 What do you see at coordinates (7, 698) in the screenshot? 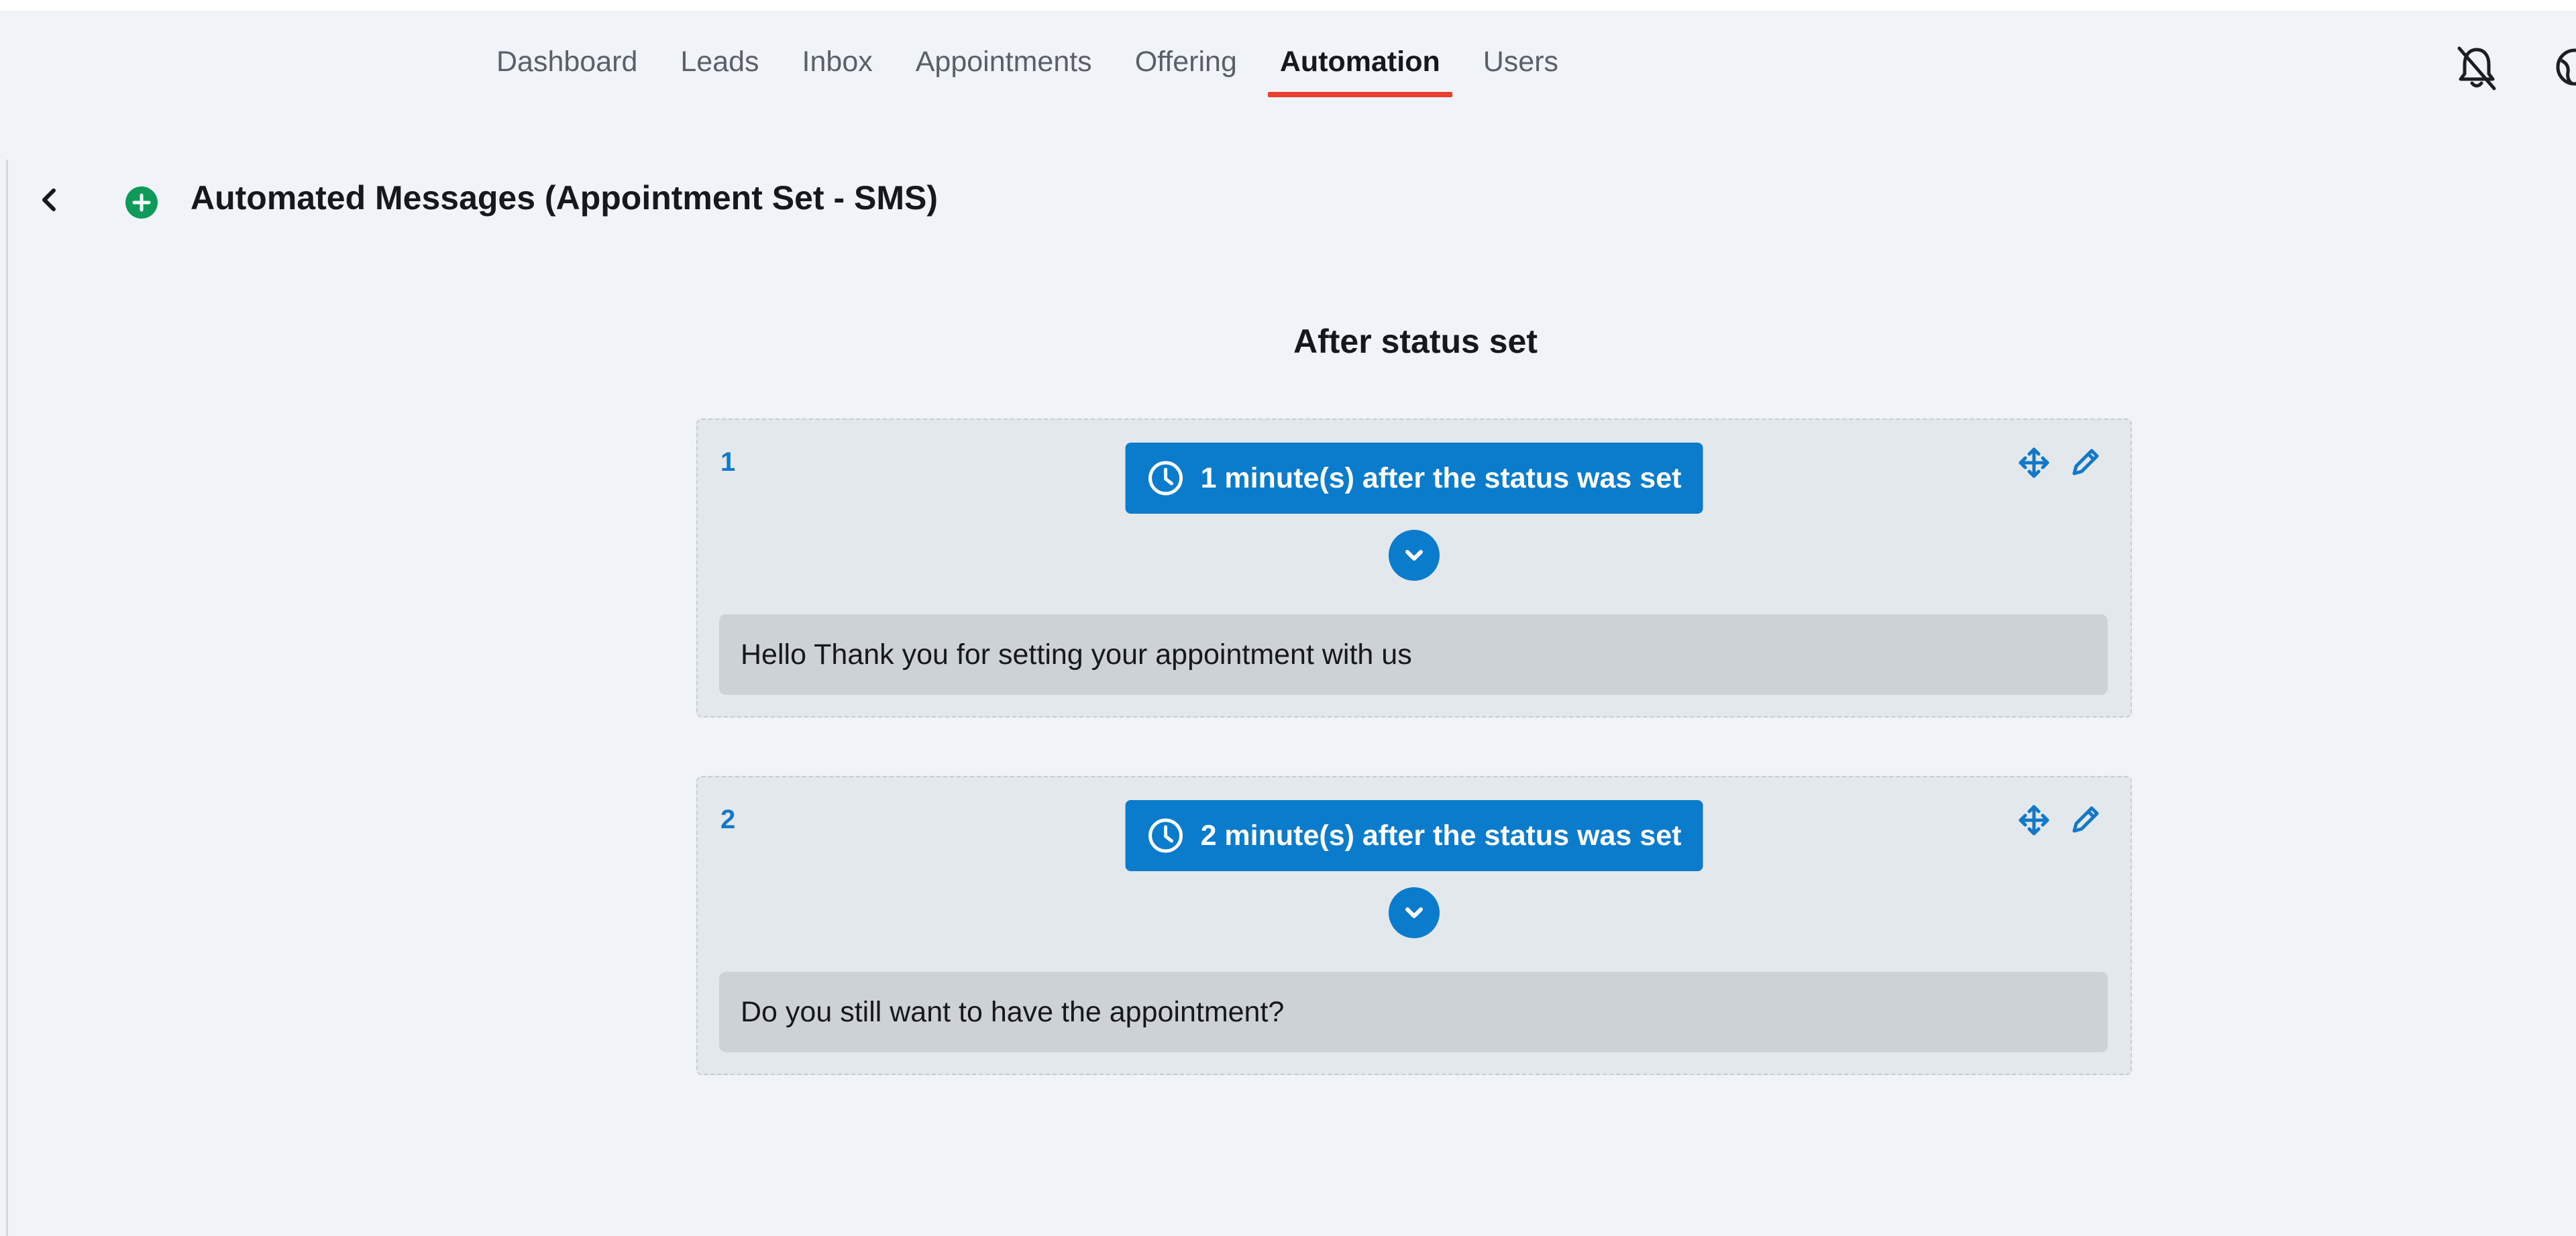
I see `left-divider` at bounding box center [7, 698].